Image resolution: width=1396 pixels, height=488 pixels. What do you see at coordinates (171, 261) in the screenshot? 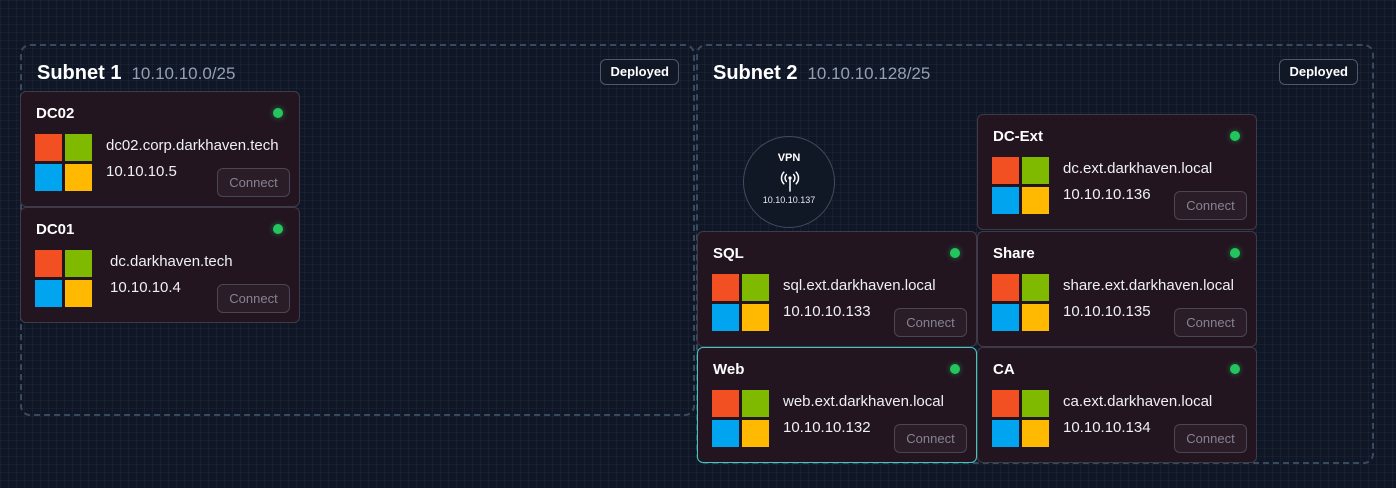
I see `machine-hostname: dc.darkhaven.tech` at bounding box center [171, 261].